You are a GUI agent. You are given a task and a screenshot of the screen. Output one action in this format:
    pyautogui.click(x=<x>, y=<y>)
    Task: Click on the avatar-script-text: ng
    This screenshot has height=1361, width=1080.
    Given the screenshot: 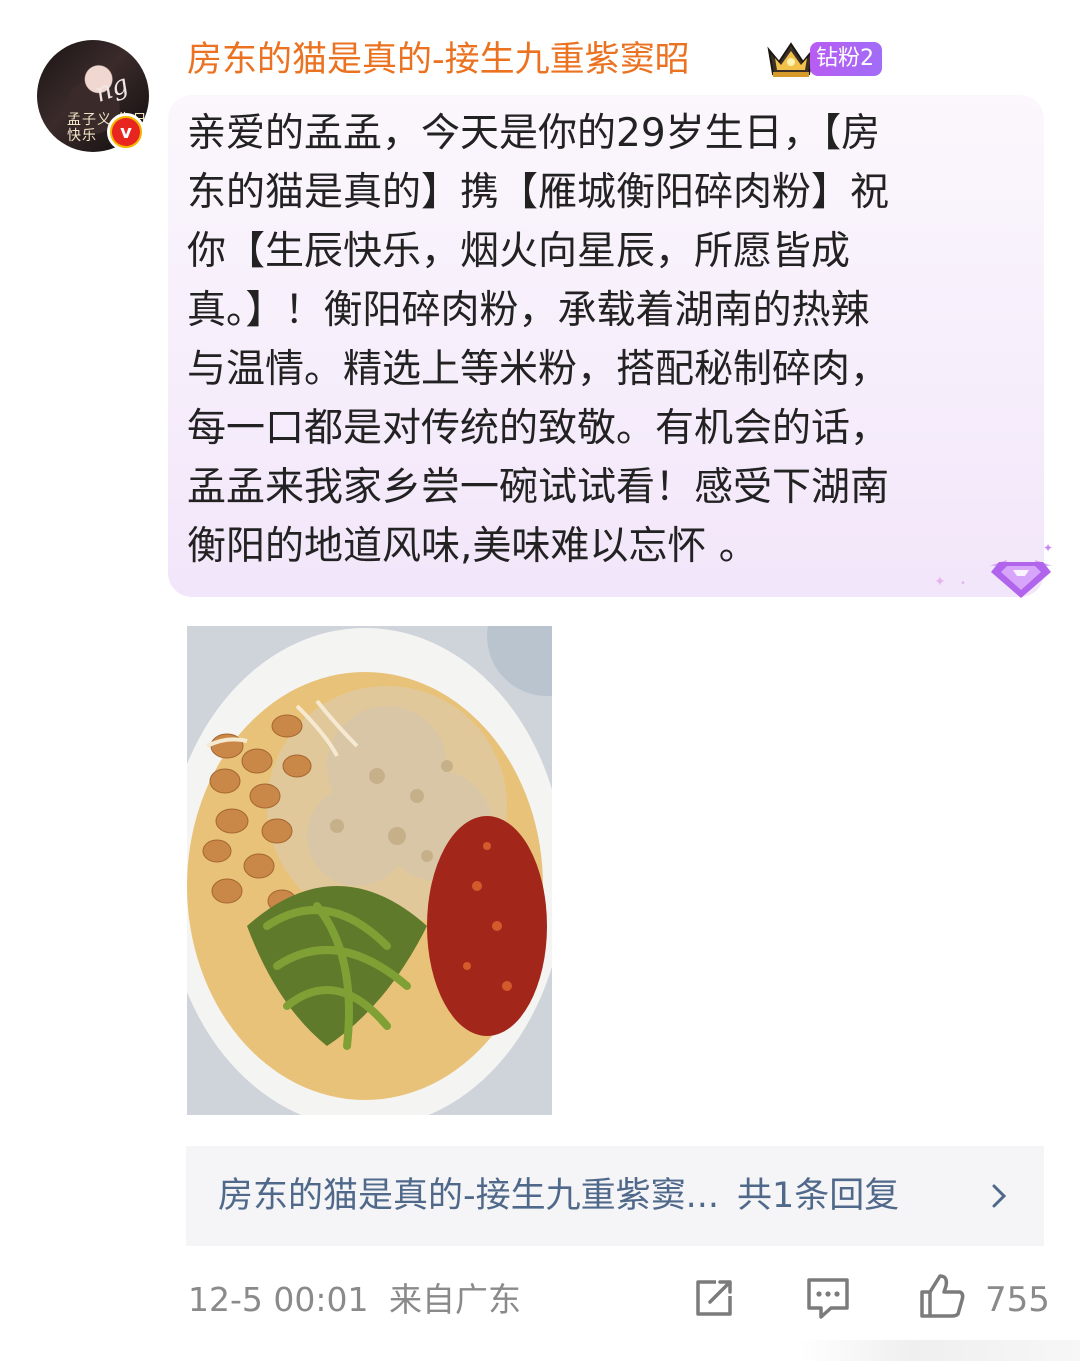 What is the action you would take?
    pyautogui.click(x=111, y=89)
    